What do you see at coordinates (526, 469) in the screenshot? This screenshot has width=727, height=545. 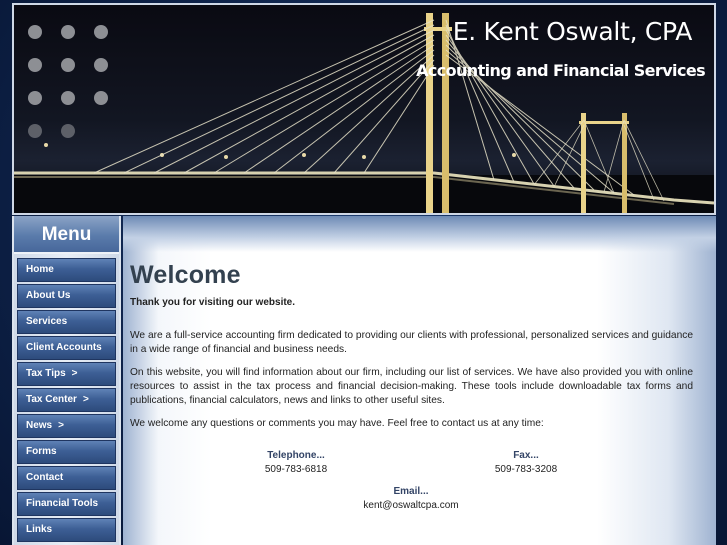 I see `fax-number: 509-783-3208` at bounding box center [526, 469].